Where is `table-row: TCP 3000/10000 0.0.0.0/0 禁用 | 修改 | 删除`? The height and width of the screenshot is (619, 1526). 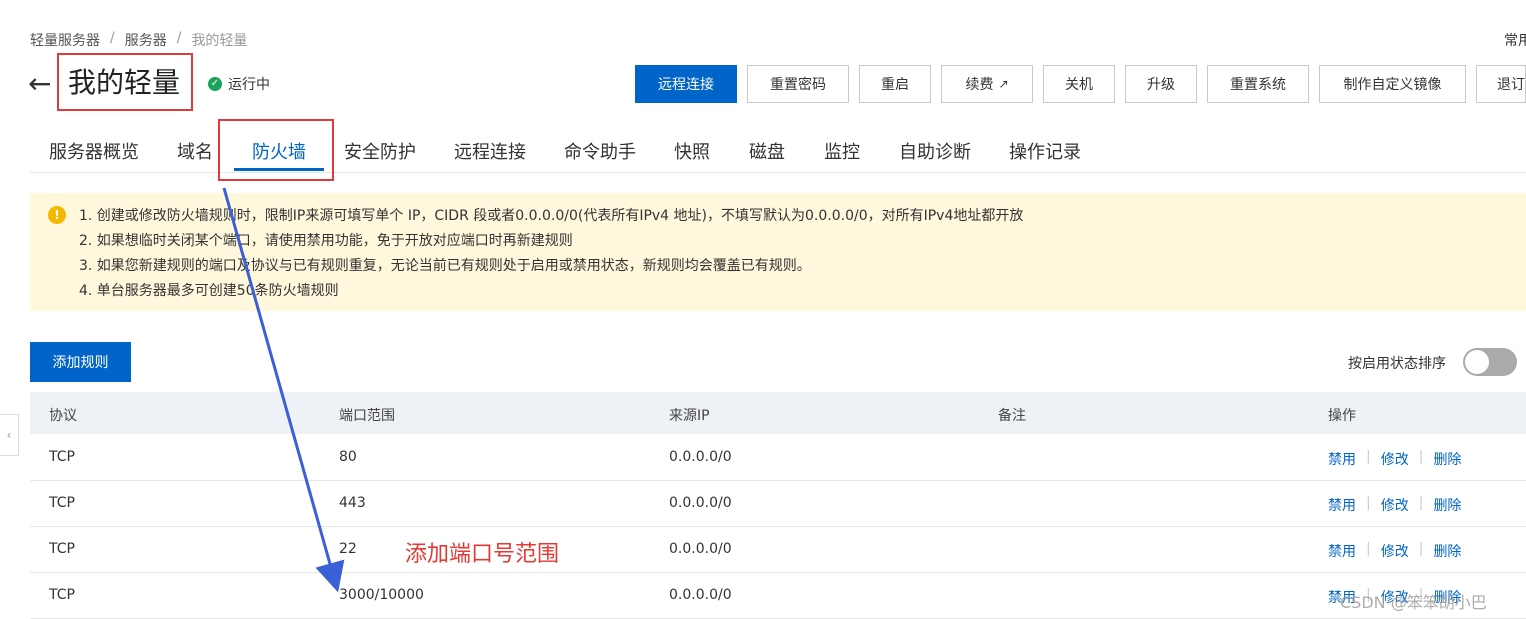
table-row: TCP 3000/10000 0.0.0.0/0 禁用 | 修改 | 删除 is located at coordinates (778, 595).